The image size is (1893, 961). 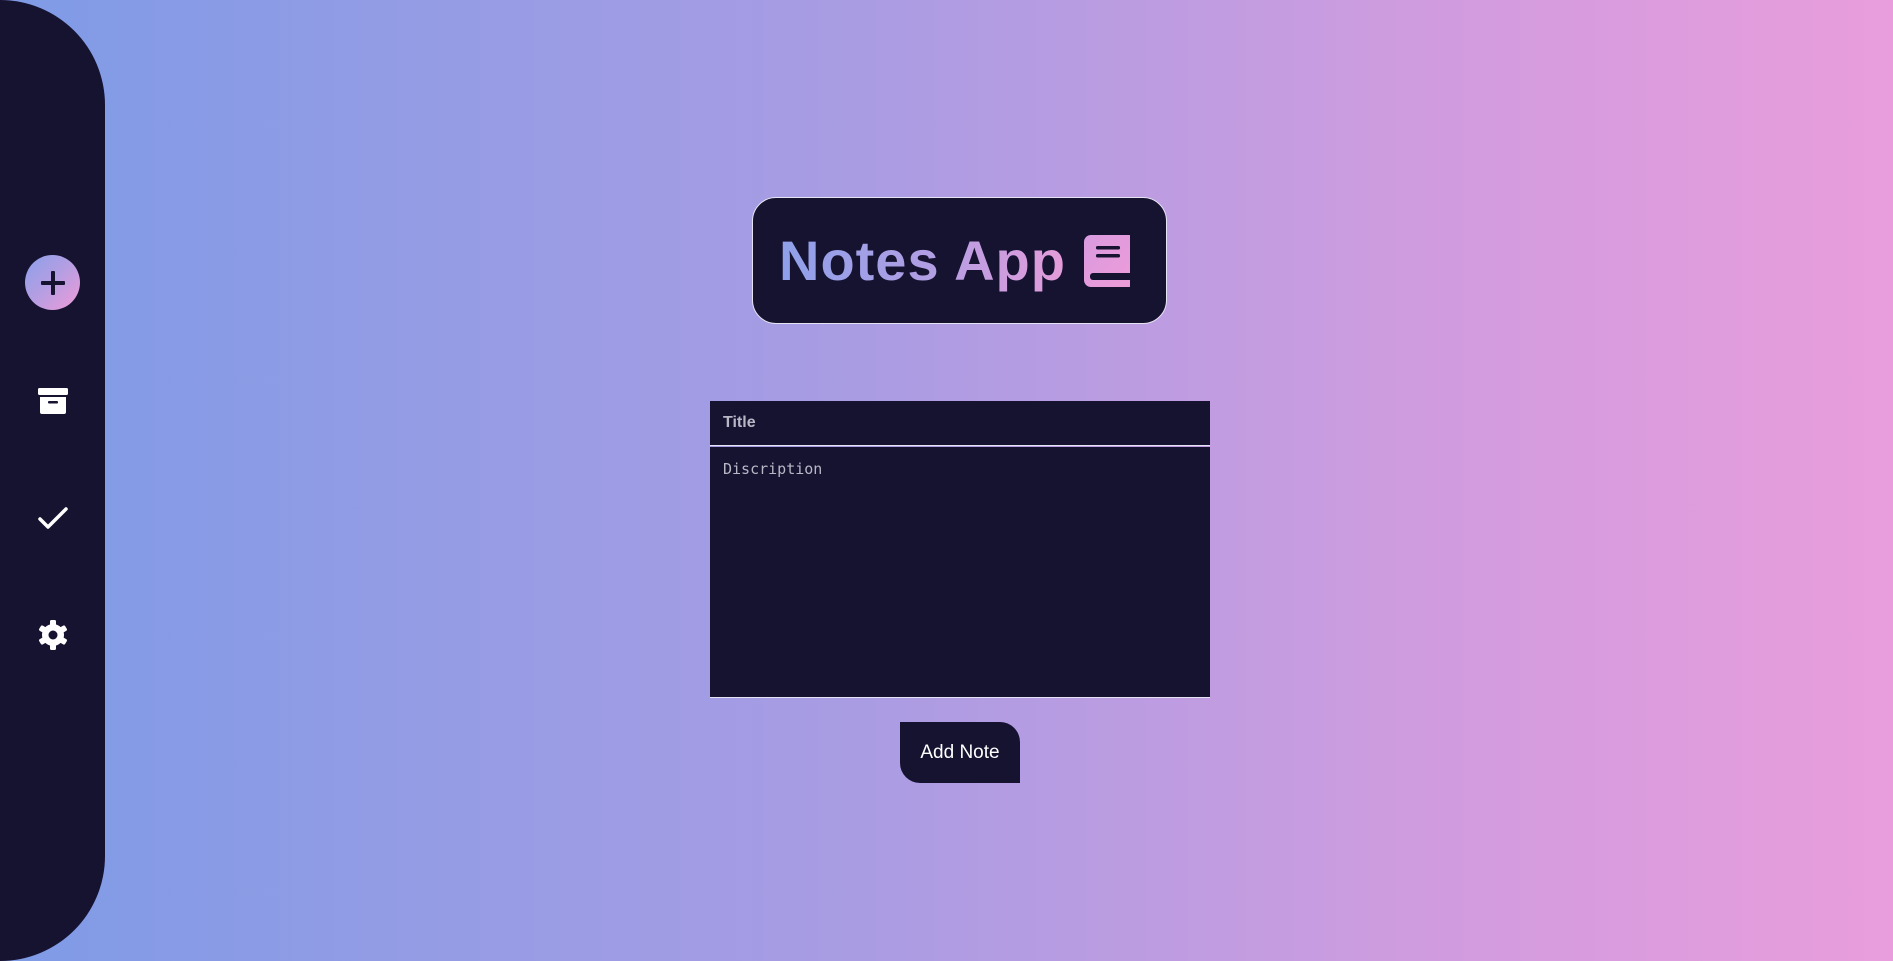 I want to click on gear-icon, so click(x=52, y=634).